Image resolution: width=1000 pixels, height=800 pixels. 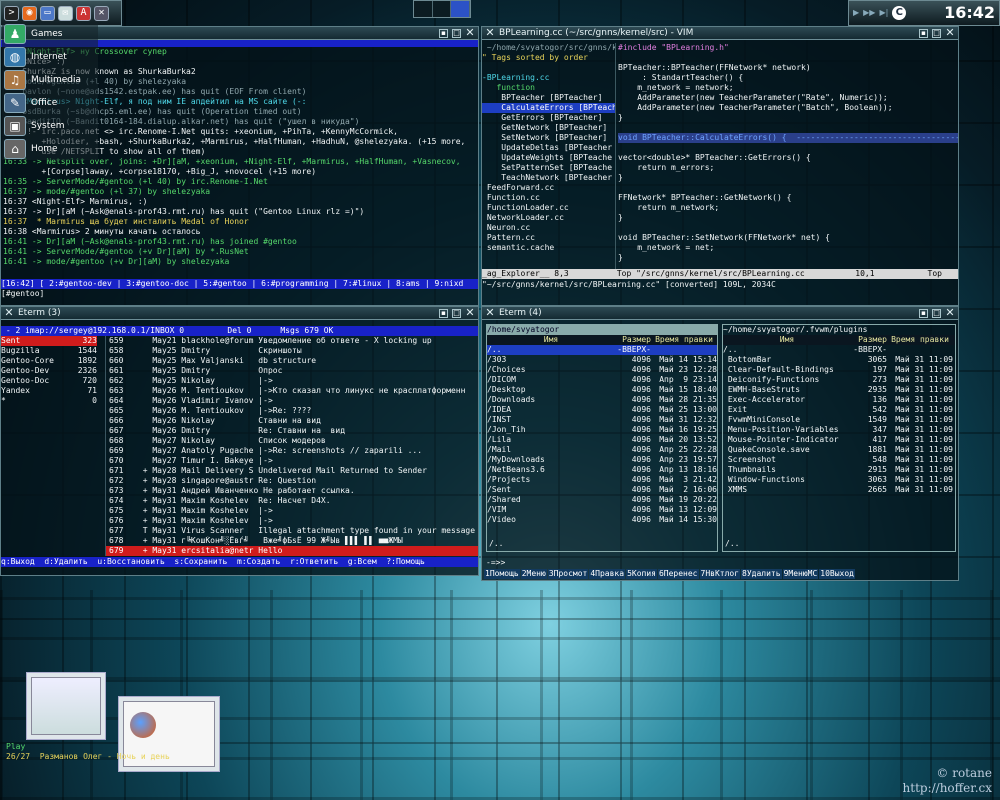 I want to click on mail-message-row: 661 May25 Dmitry Опрос, so click(x=292, y=371).